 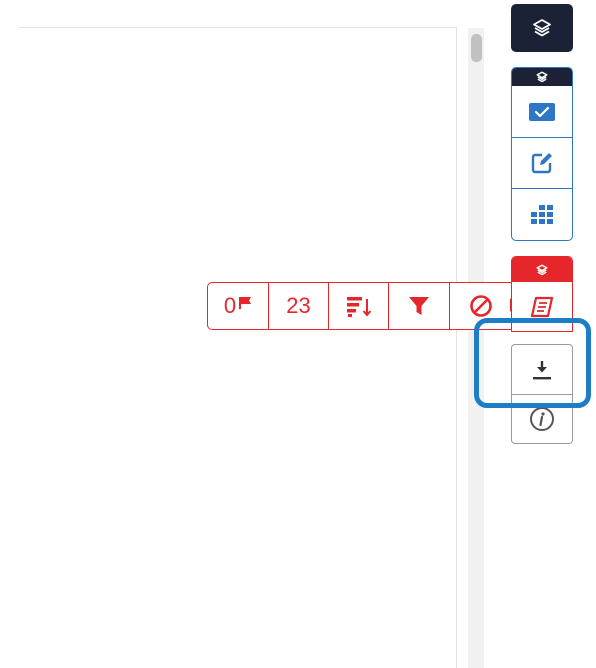 What do you see at coordinates (476, 348) in the screenshot?
I see `vertical-scrollbar` at bounding box center [476, 348].